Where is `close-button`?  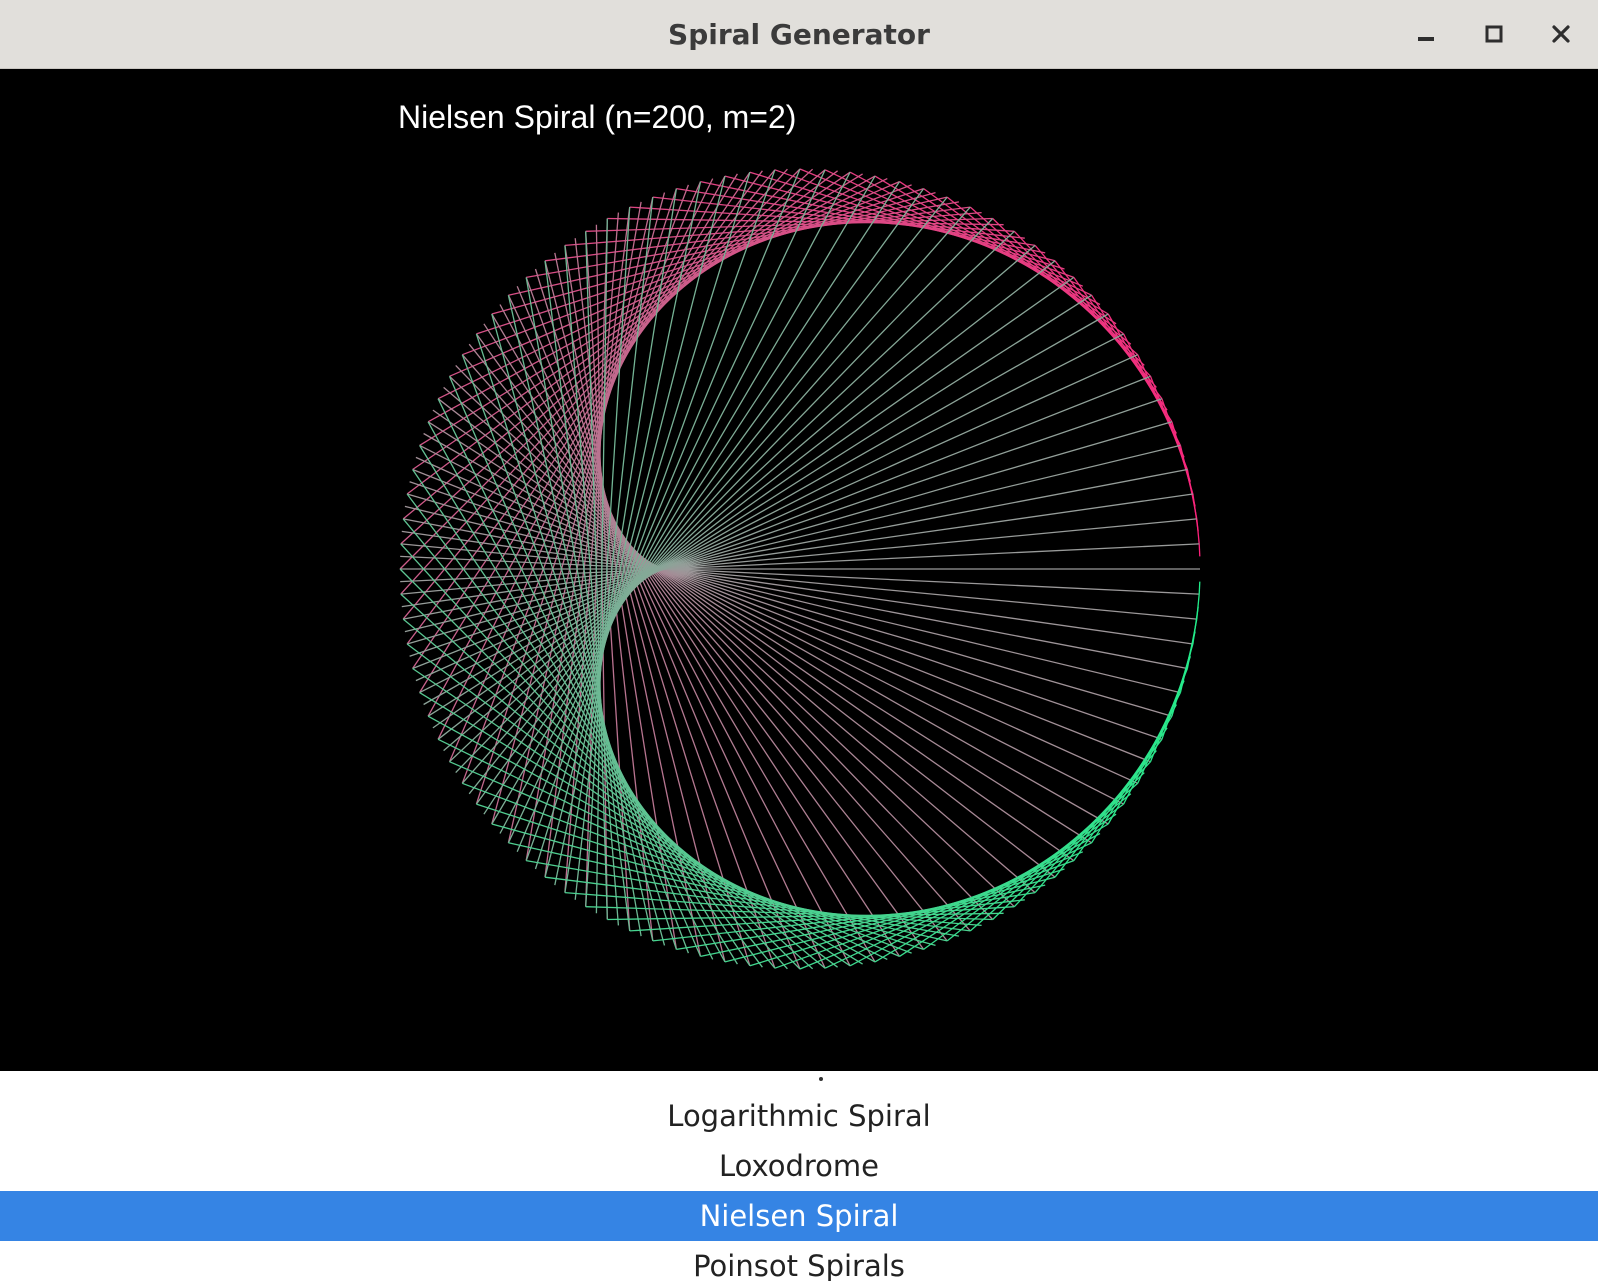
close-button is located at coordinates (1561, 34).